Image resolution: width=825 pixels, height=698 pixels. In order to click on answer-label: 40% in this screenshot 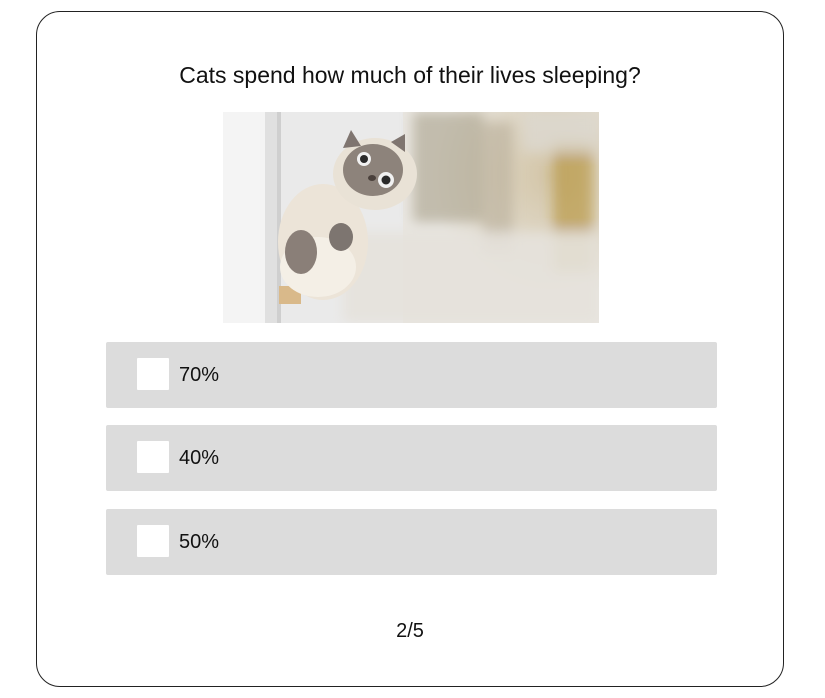, I will do `click(199, 458)`.